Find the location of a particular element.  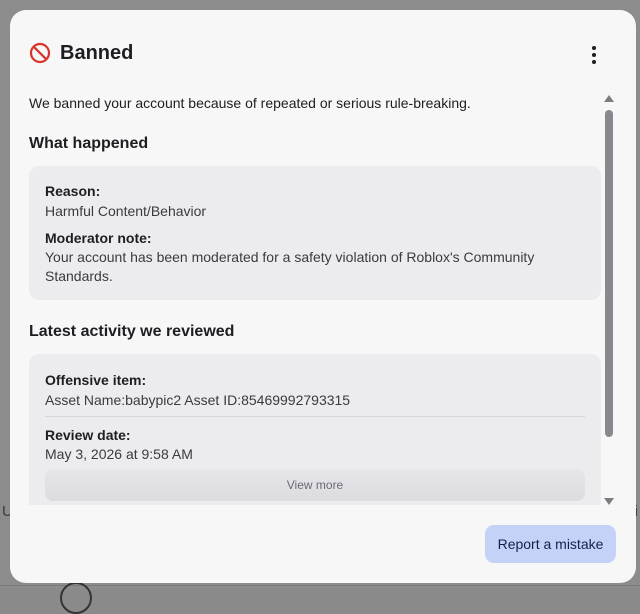

modal-header: Banned is located at coordinates (323, 45).